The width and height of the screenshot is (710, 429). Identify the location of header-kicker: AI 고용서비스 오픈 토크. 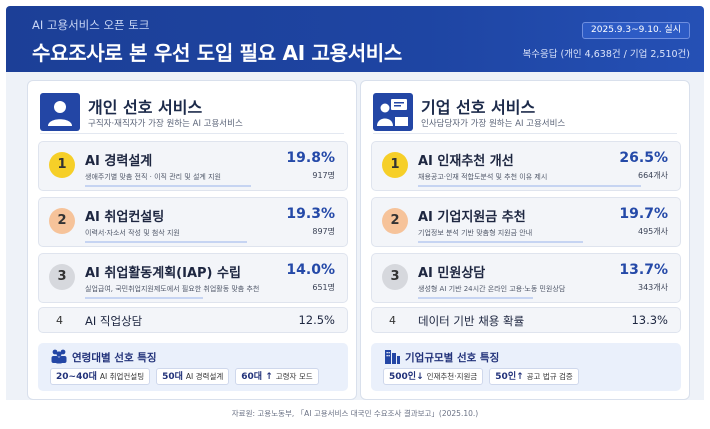
(91, 25).